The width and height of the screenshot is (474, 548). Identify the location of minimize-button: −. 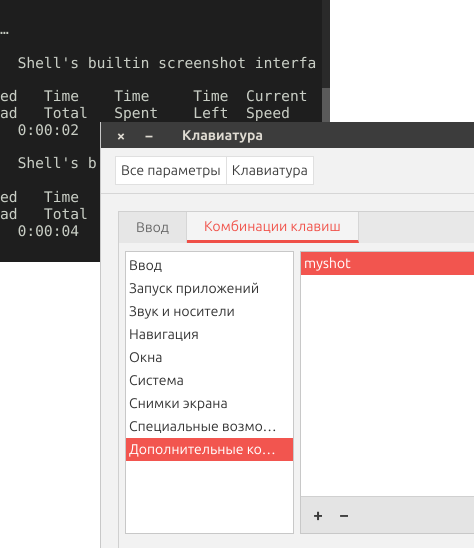
(149, 135).